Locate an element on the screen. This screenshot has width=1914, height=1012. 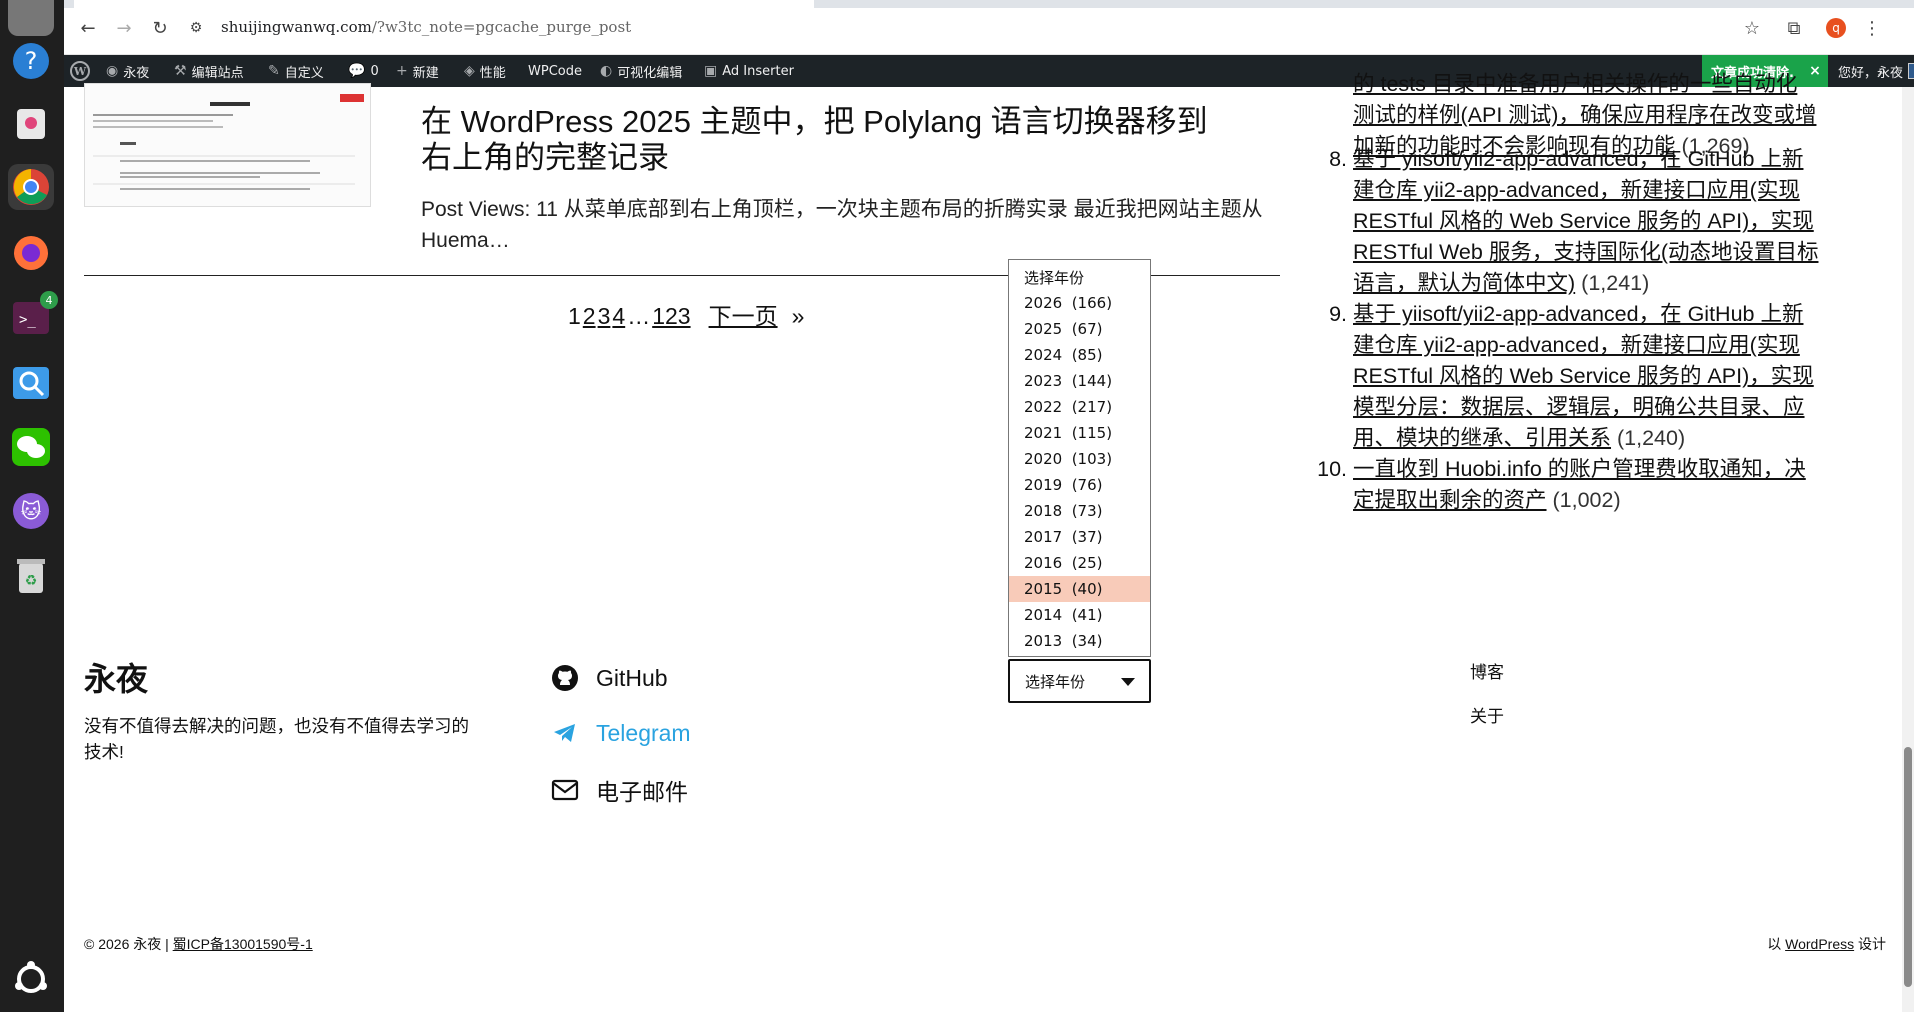
github-icon is located at coordinates (565, 678).